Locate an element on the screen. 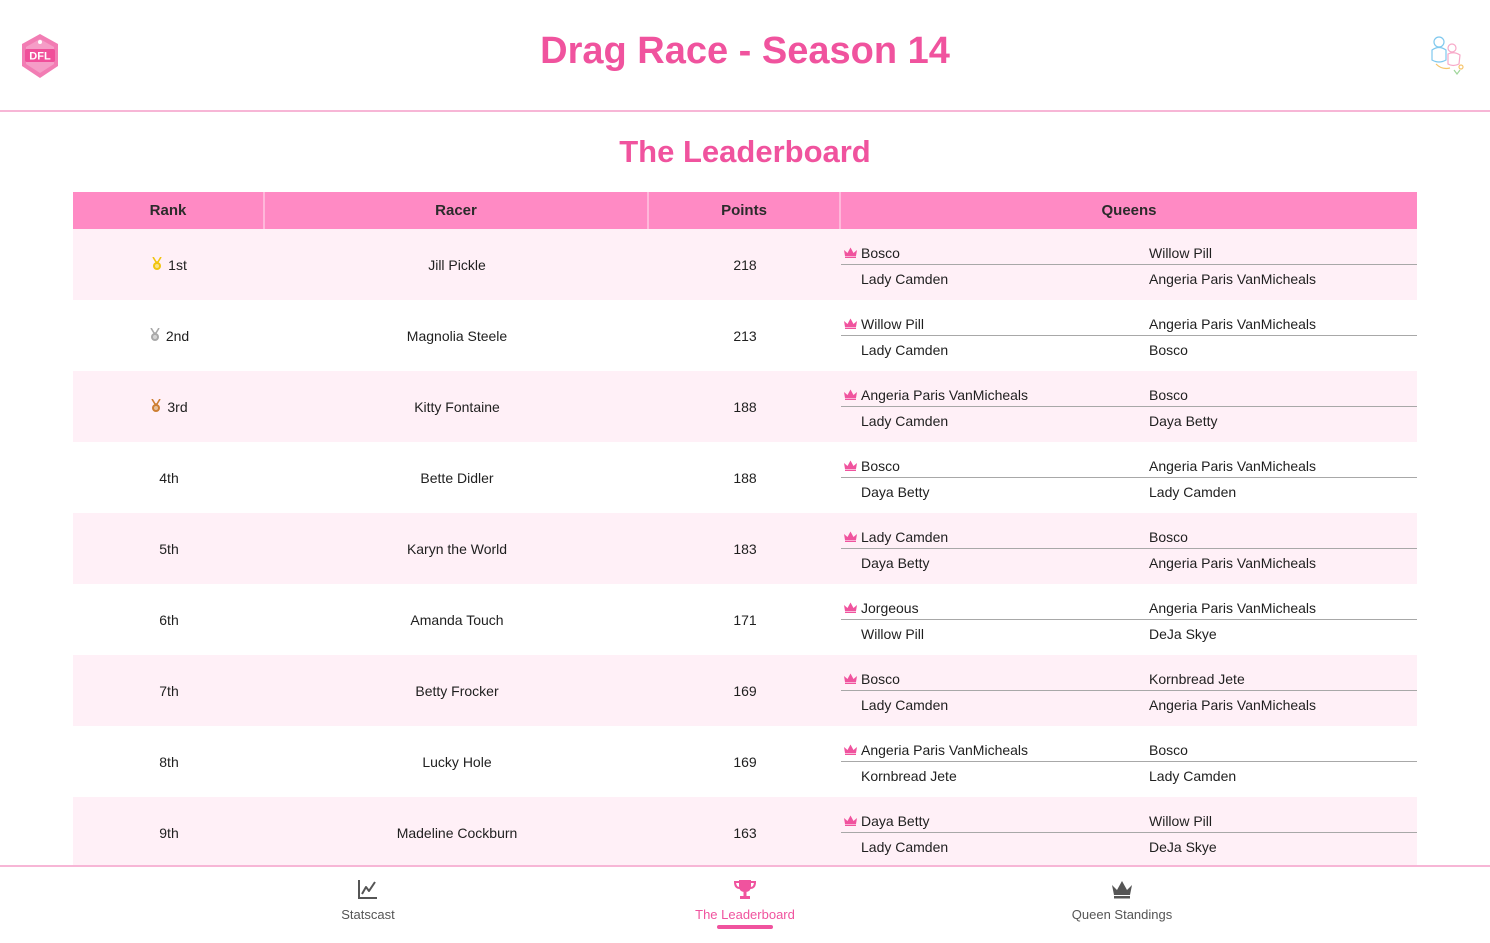 This screenshot has width=1490, height=943. racer-name: Amanda Touch is located at coordinates (457, 619).